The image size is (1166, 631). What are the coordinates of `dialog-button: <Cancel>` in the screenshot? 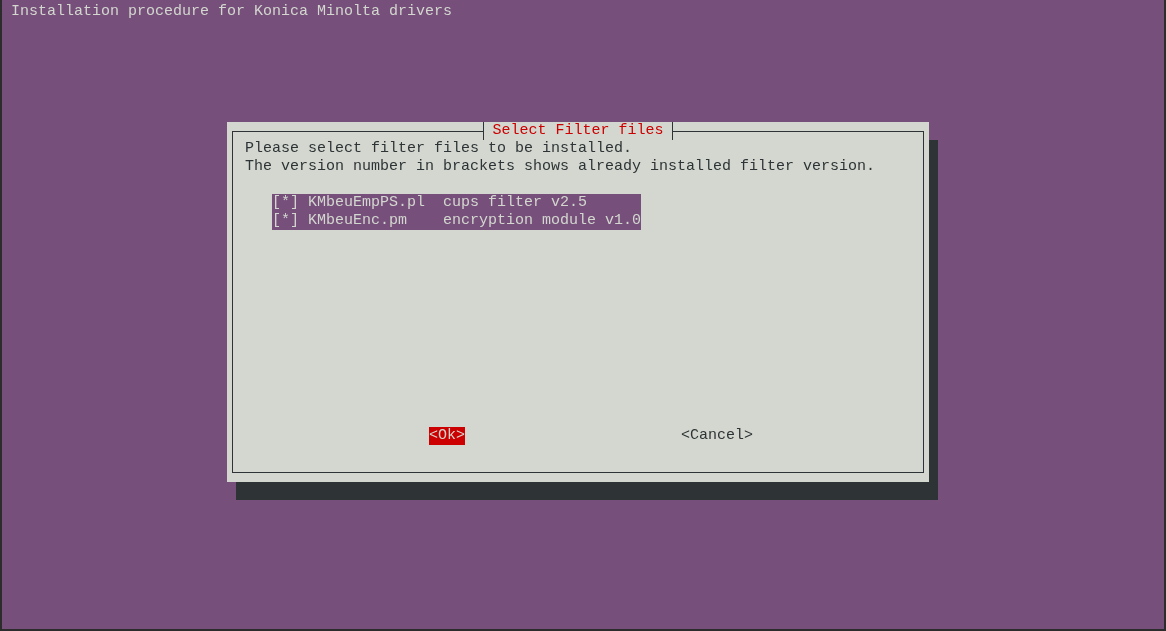 It's located at (717, 436).